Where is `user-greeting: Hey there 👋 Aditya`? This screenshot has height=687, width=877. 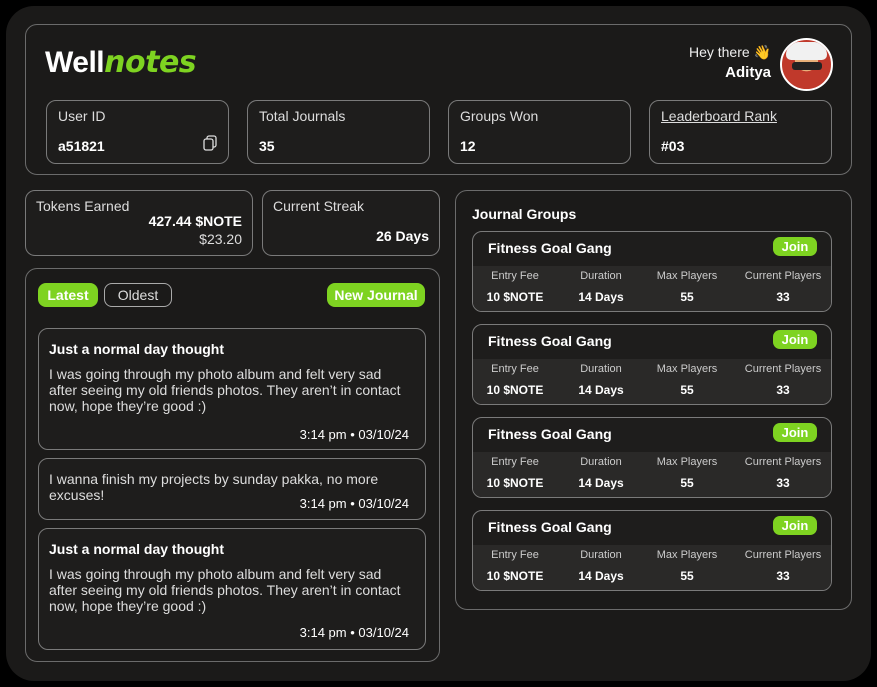 user-greeting: Hey there 👋 Aditya is located at coordinates (730, 62).